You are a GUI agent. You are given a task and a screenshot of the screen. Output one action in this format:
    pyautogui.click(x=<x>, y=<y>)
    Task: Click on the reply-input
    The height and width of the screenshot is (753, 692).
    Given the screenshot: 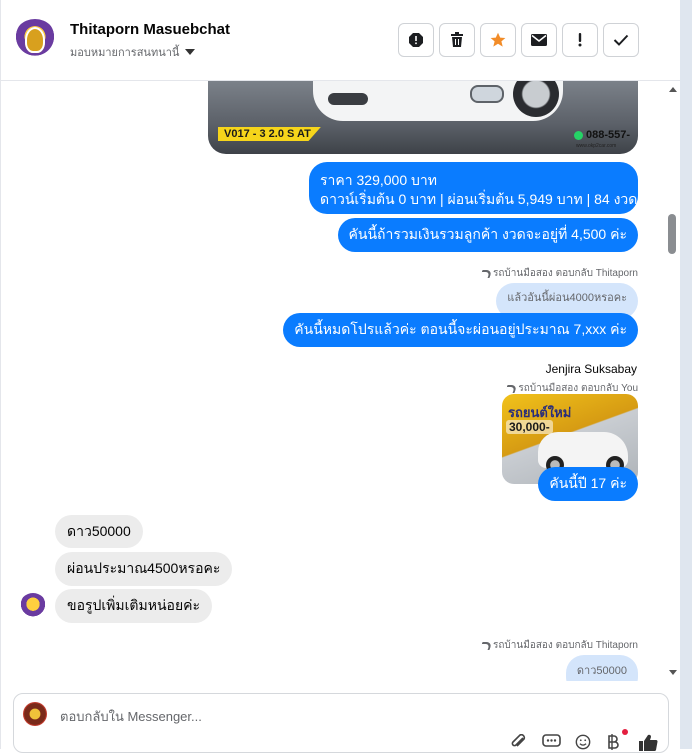 What is the action you would take?
    pyautogui.click(x=270, y=716)
    